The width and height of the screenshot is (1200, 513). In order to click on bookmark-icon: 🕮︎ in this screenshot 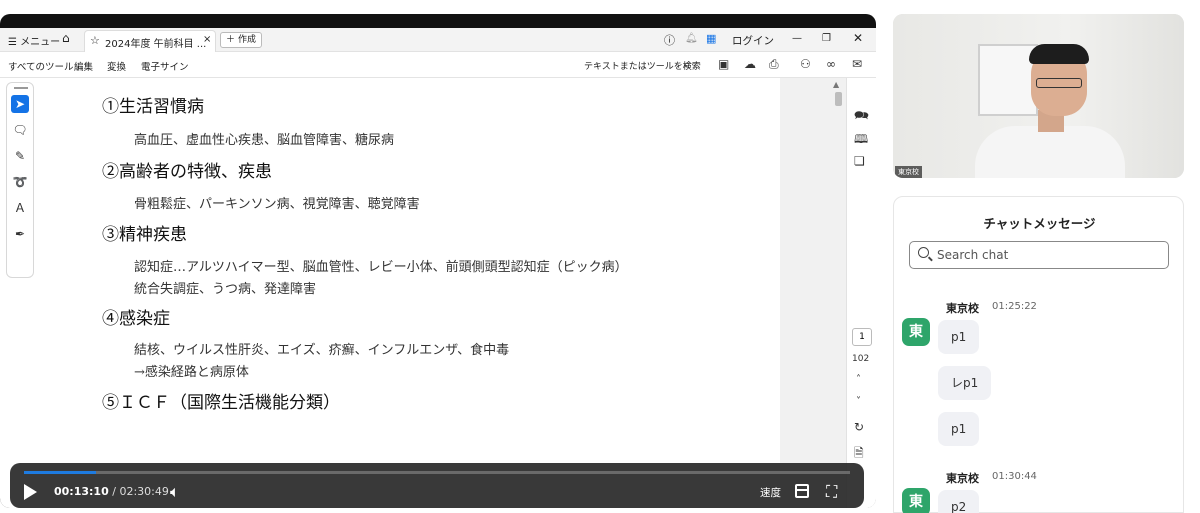, I will do `click(861, 140)`.